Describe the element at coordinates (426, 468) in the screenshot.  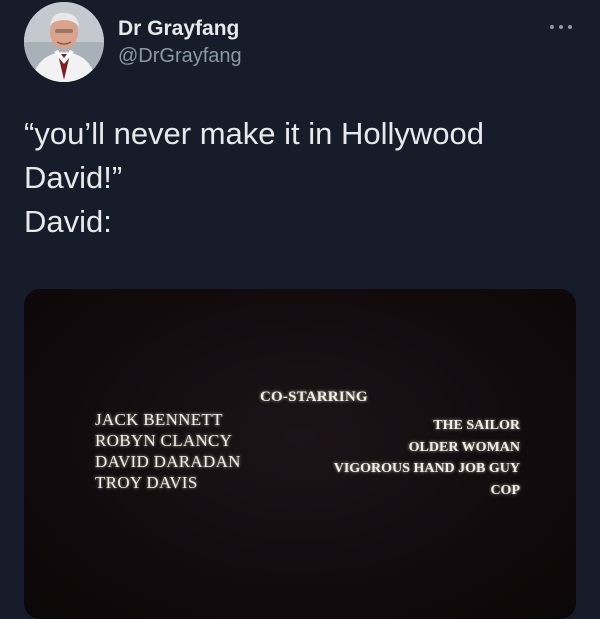
I see `credit-role: VIGOROUS HAND JOB GUY` at that location.